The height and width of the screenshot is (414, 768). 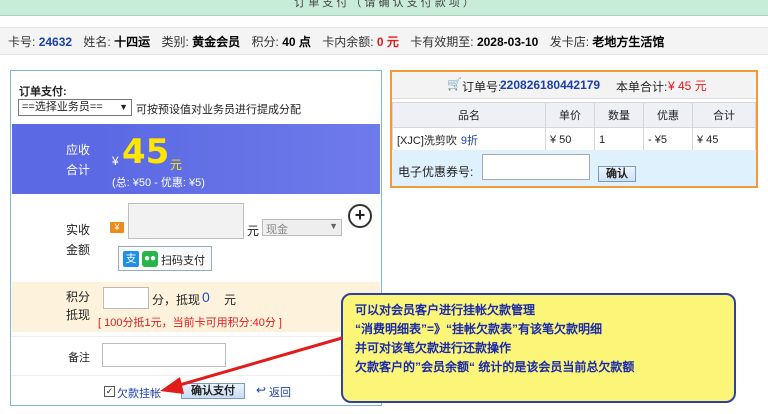 What do you see at coordinates (213, 391) in the screenshot?
I see `confirm-pay-button: 确认支付` at bounding box center [213, 391].